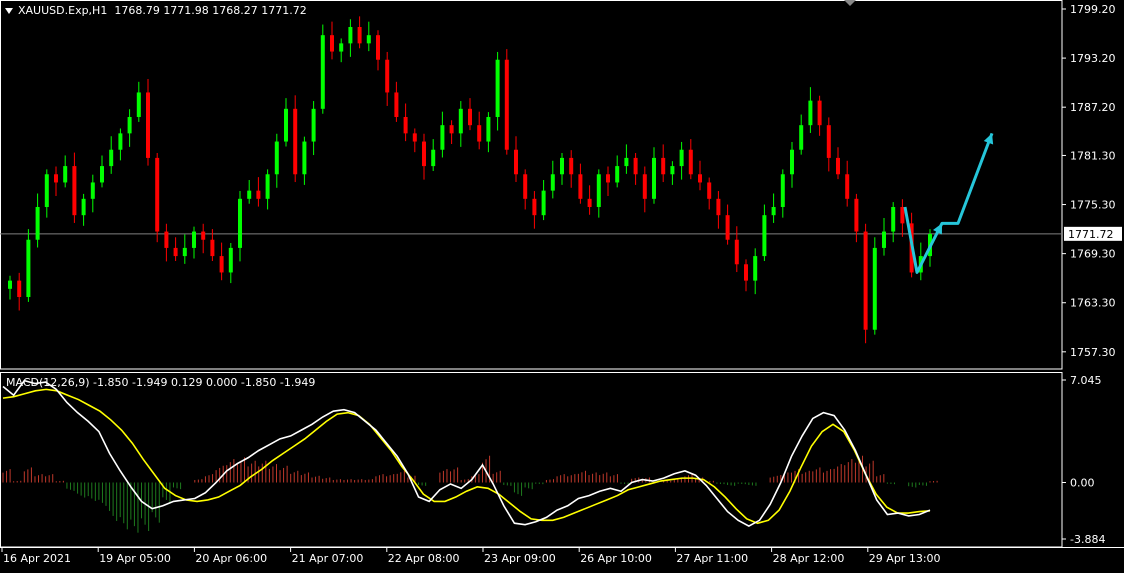 The image size is (1124, 573). Describe the element at coordinates (1093, 107) in the screenshot. I see `price-tick-label: 1787.20` at that location.